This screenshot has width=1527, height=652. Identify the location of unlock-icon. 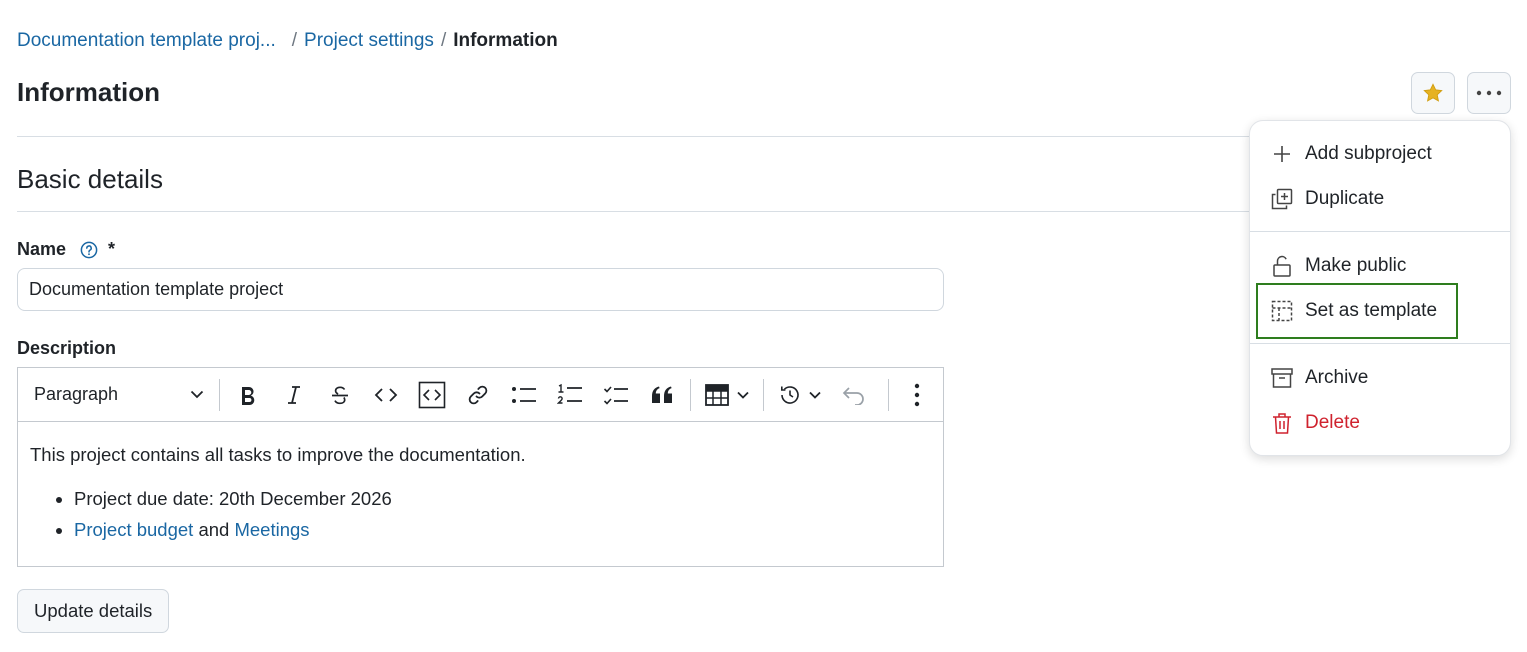
(1282, 266).